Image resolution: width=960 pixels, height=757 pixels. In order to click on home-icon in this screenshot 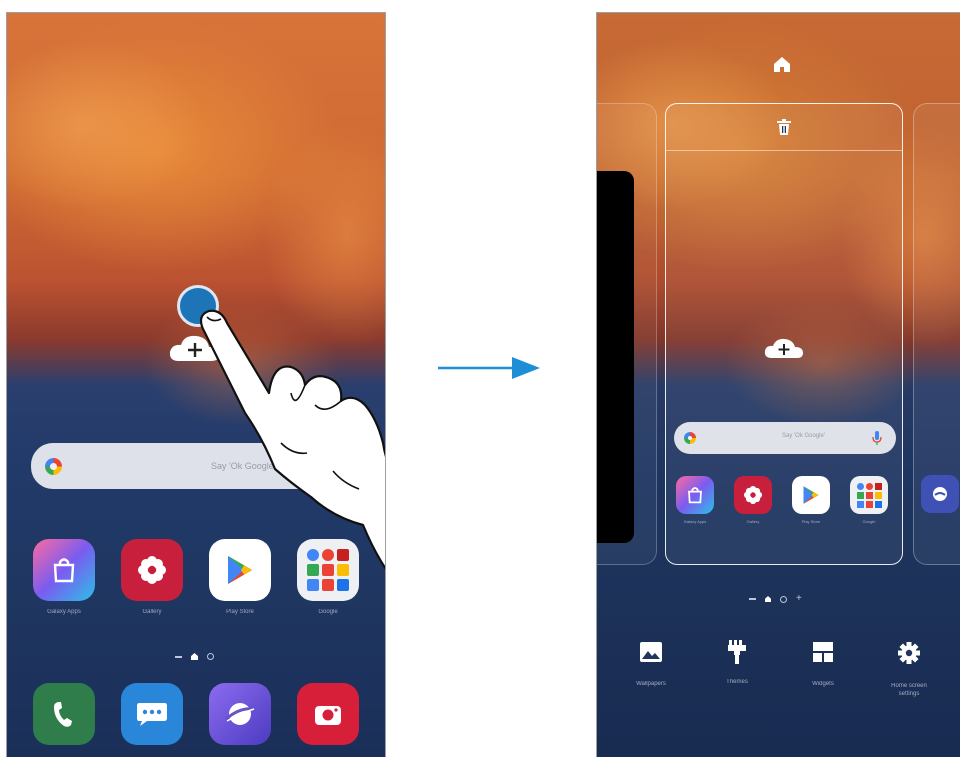, I will do `click(782, 64)`.